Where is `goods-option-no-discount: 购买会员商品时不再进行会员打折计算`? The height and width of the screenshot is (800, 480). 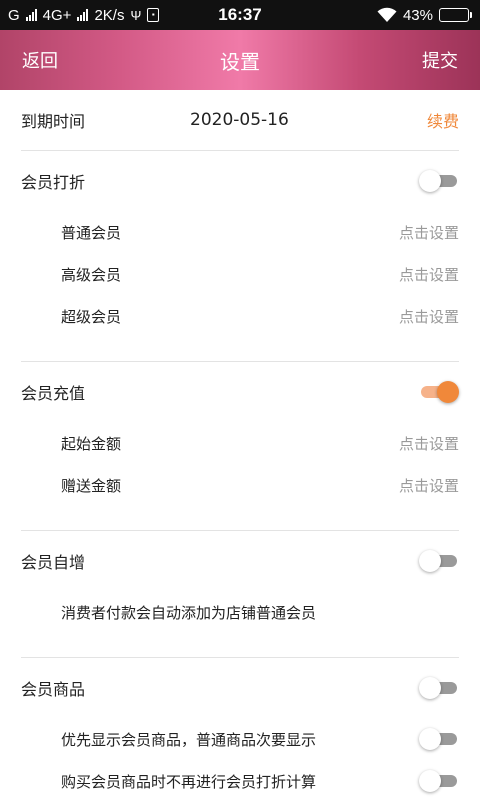 goods-option-no-discount: 购买会员商品时不再进行会员打折计算 is located at coordinates (240, 780).